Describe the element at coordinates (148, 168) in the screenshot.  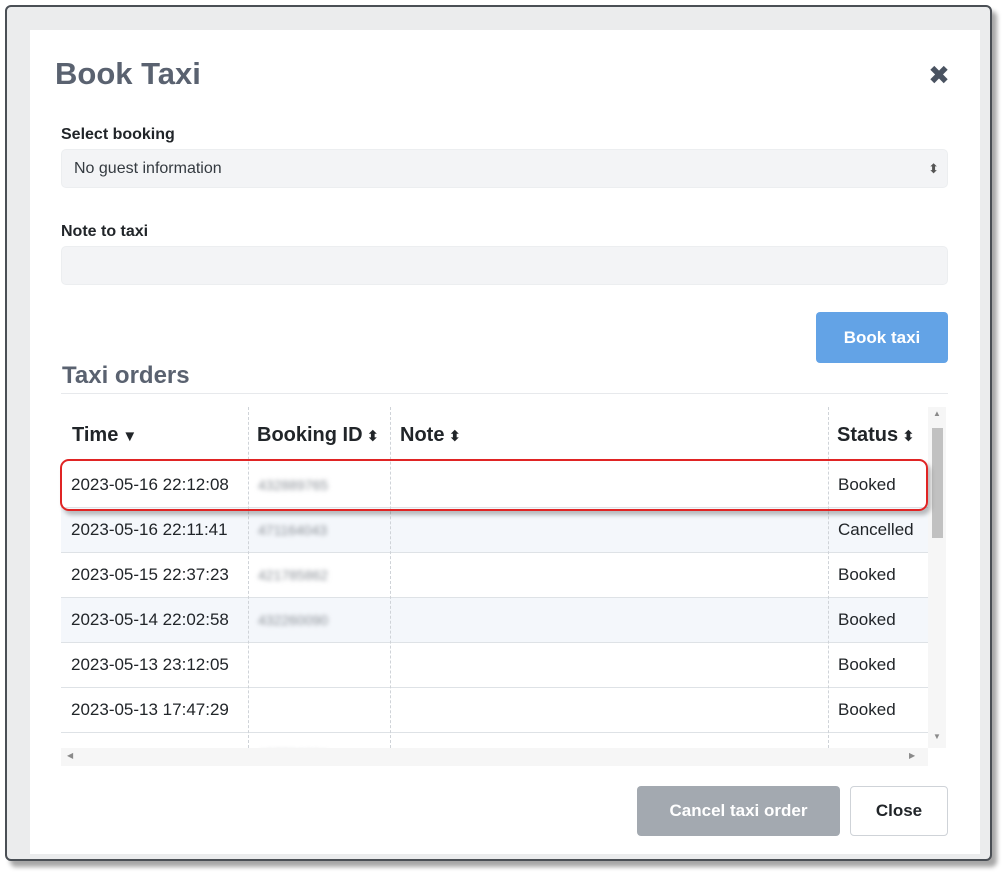
I see `booking-select-value: No guest information` at that location.